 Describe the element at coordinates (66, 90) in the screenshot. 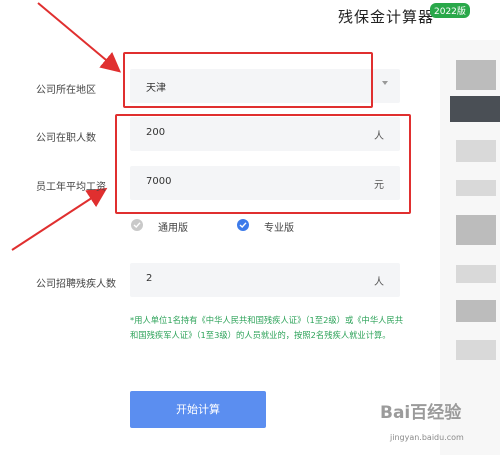

I see `region-label: 公司所在地区` at that location.